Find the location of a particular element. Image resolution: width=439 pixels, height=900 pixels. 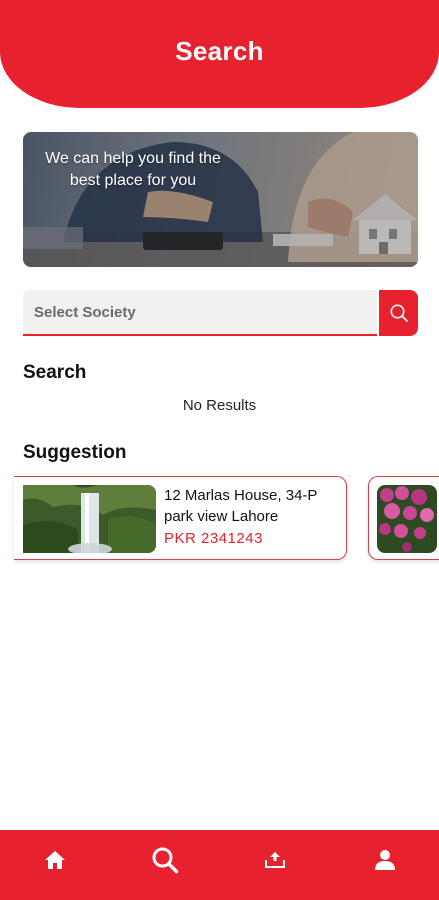

home-icon is located at coordinates (55, 860).